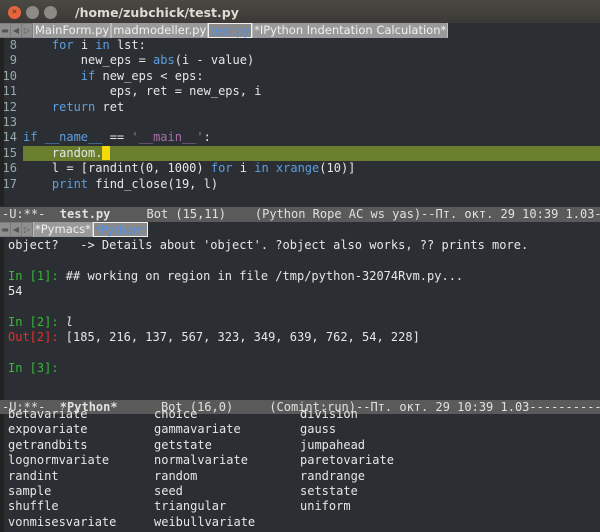 The height and width of the screenshot is (532, 600). Describe the element at coordinates (182, 214) in the screenshot. I see `modeline-position: Bot (15,11)` at that location.